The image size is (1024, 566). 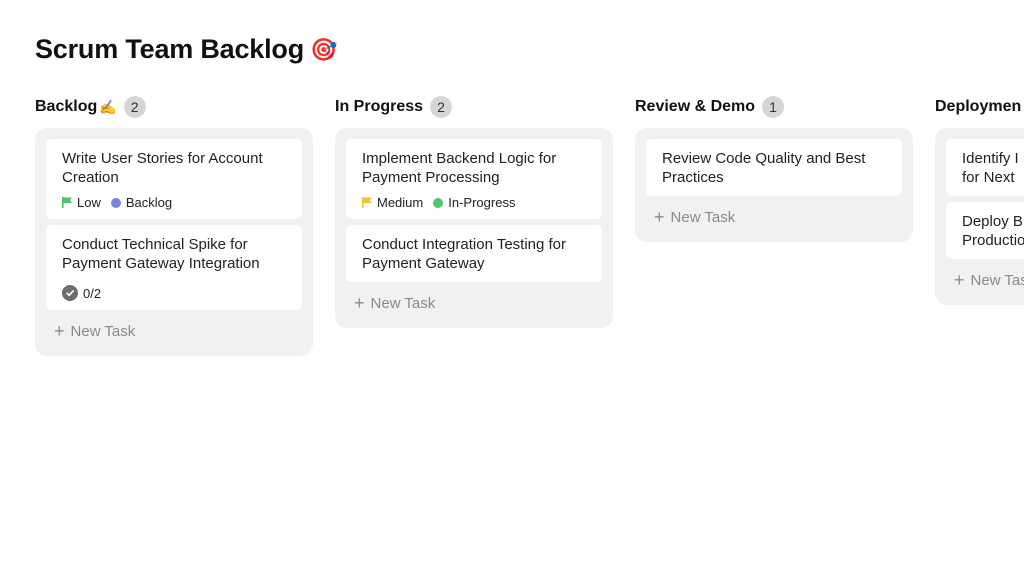 What do you see at coordinates (764, 168) in the screenshot?
I see `task-title: Review Code Quality and Best Practices` at bounding box center [764, 168].